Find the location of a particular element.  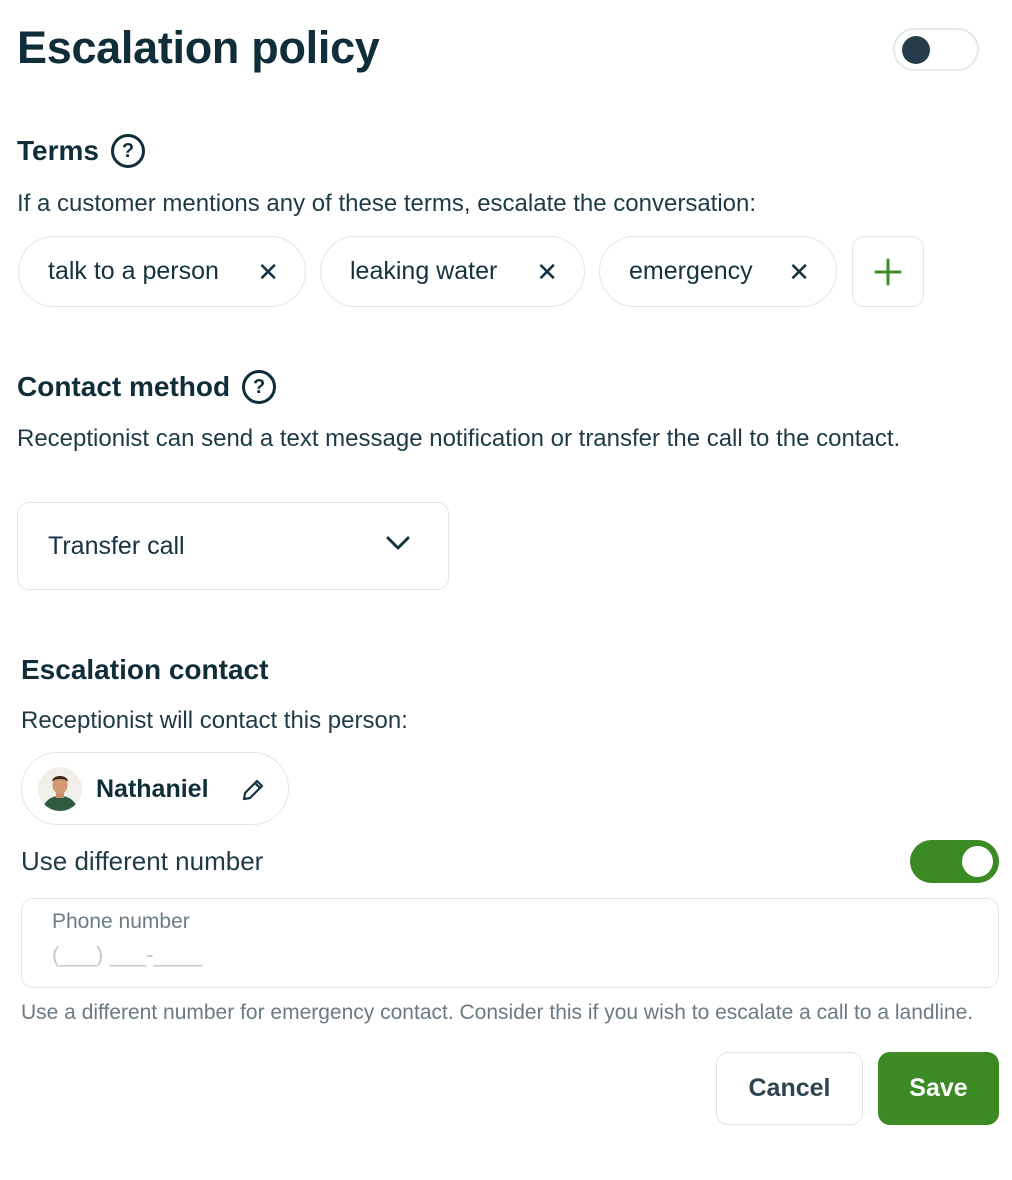

escalation-contact-heading-text: Escalation contact is located at coordinates (145, 669).